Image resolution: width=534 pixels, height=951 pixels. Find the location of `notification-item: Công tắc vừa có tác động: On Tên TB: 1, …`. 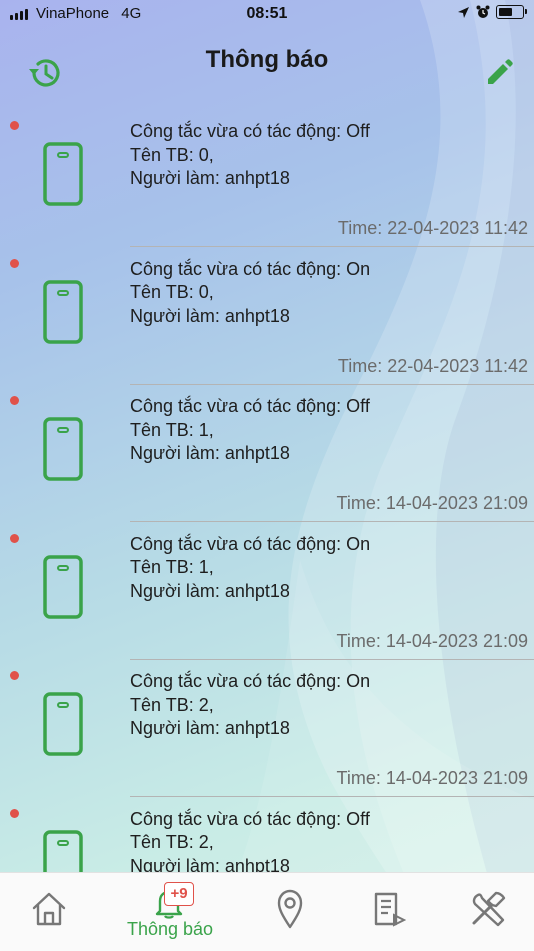

notification-item: Công tắc vừa có tác động: On Tên TB: 1, … is located at coordinates (267, 594).